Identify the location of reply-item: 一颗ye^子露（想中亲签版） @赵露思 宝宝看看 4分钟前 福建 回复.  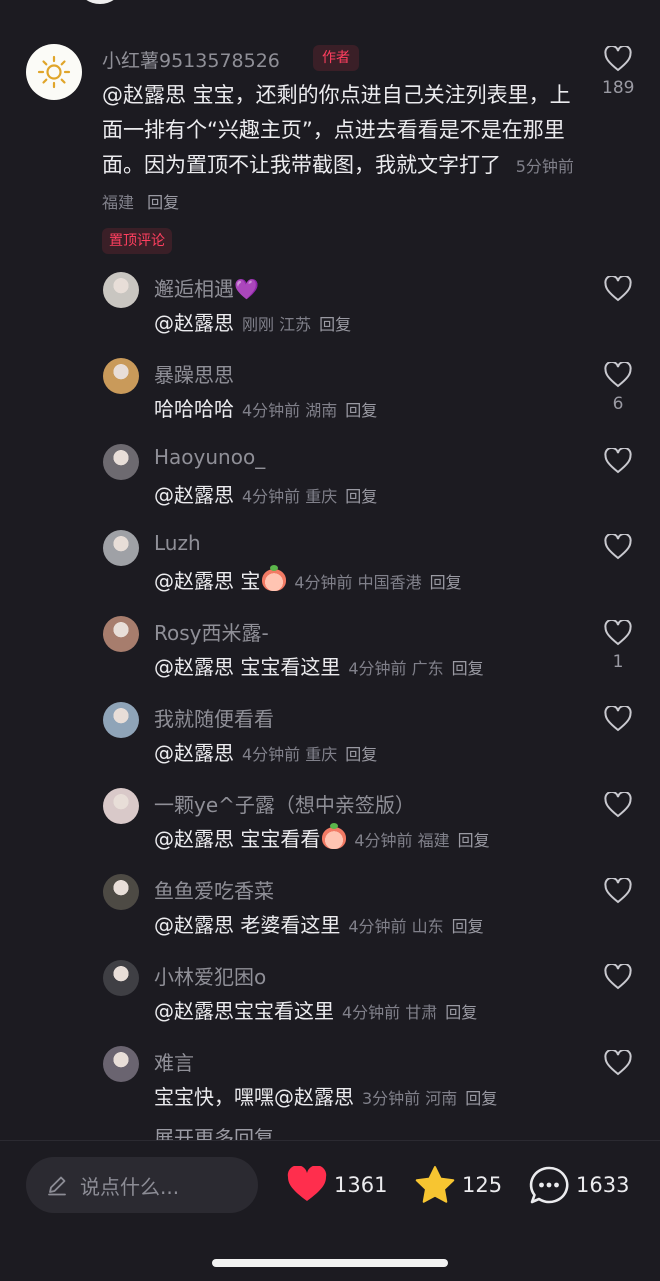
(330, 828).